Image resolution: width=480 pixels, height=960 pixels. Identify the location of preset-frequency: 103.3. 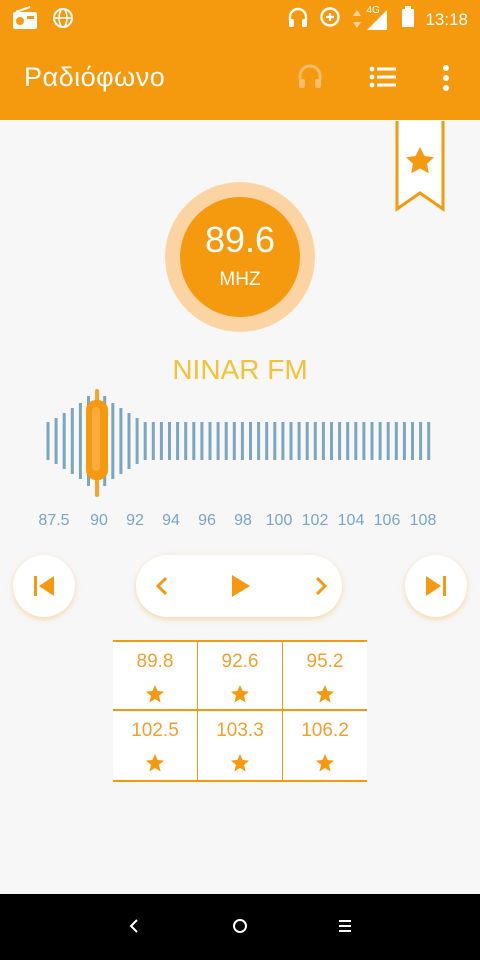
(240, 730).